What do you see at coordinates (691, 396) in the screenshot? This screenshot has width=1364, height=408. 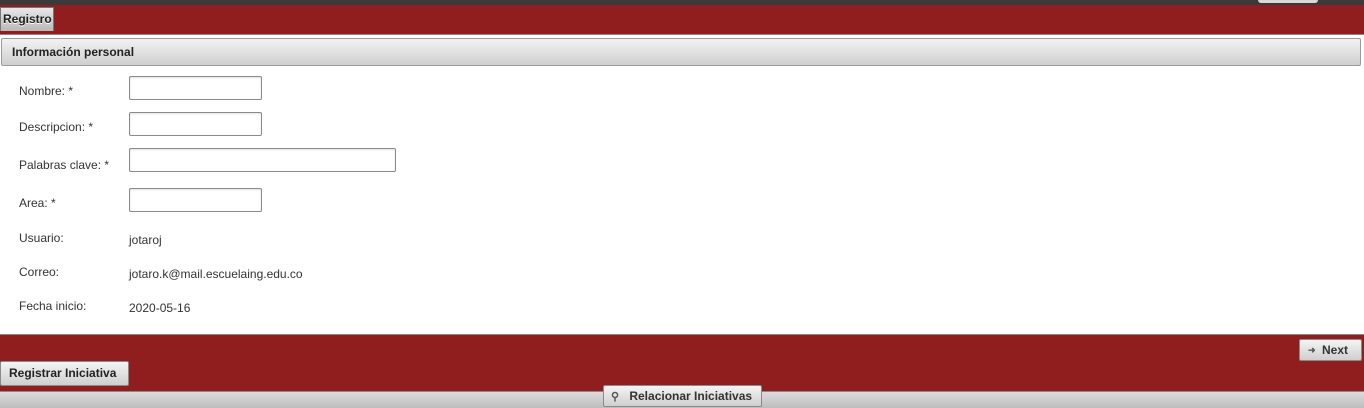 I see `relacionar-iniciativas-label: Relacionar Iniciativas` at bounding box center [691, 396].